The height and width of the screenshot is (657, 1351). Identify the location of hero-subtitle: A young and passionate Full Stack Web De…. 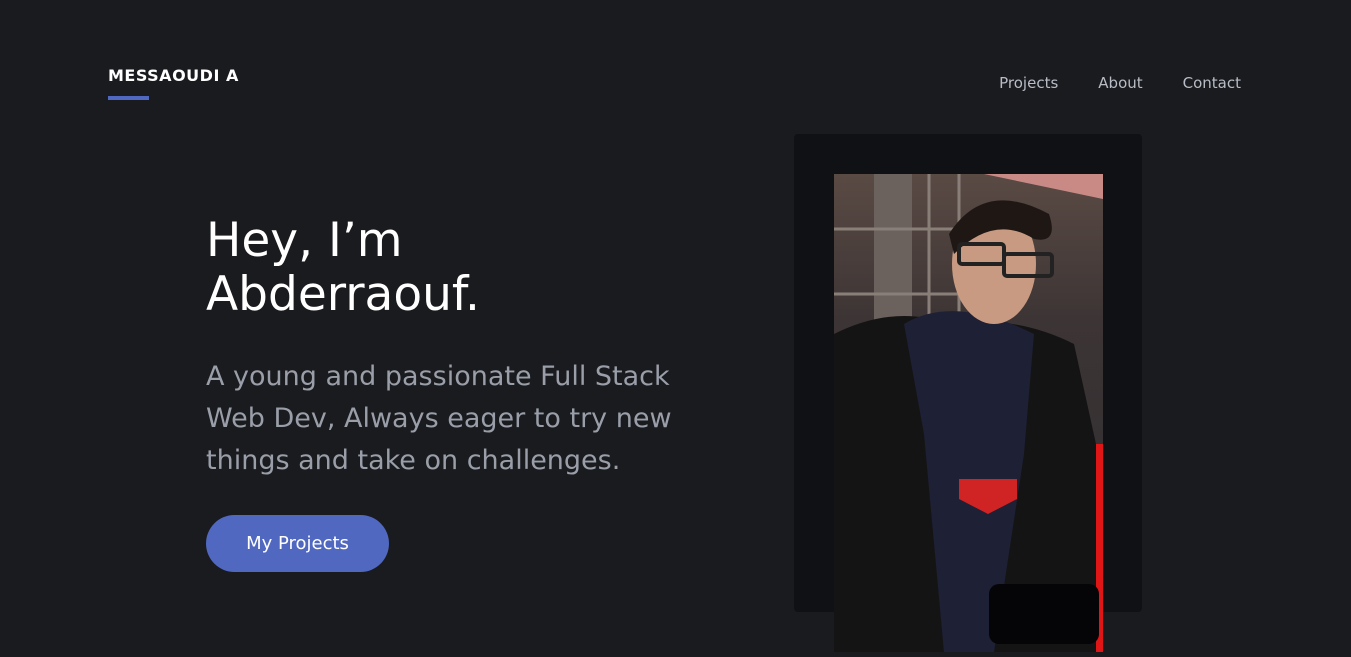
(439, 418).